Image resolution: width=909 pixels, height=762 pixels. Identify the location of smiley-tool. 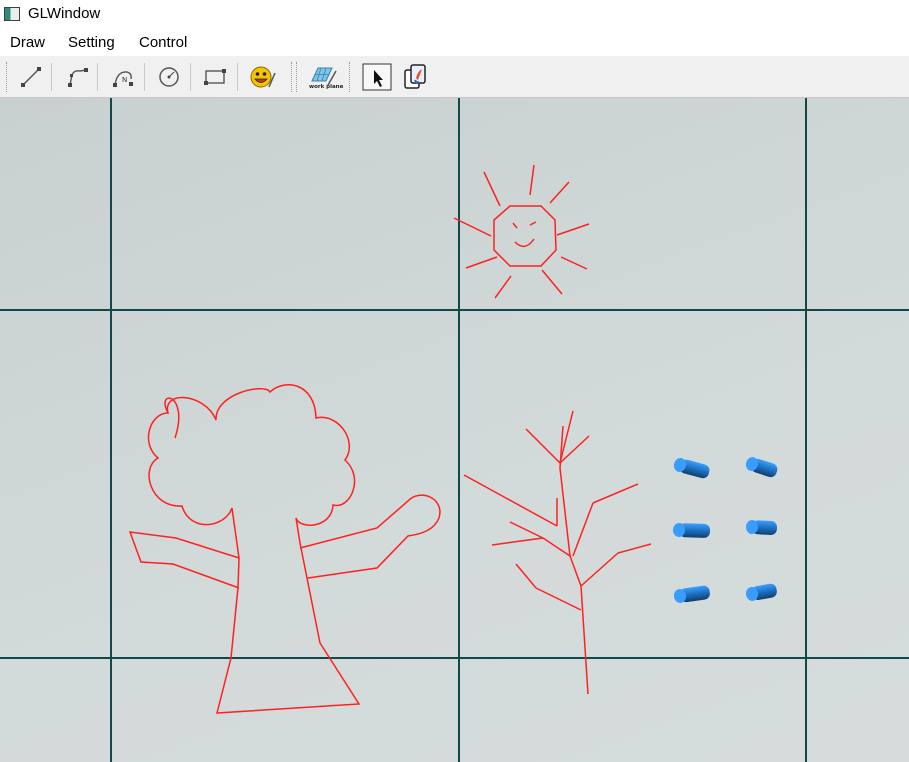
(262, 77).